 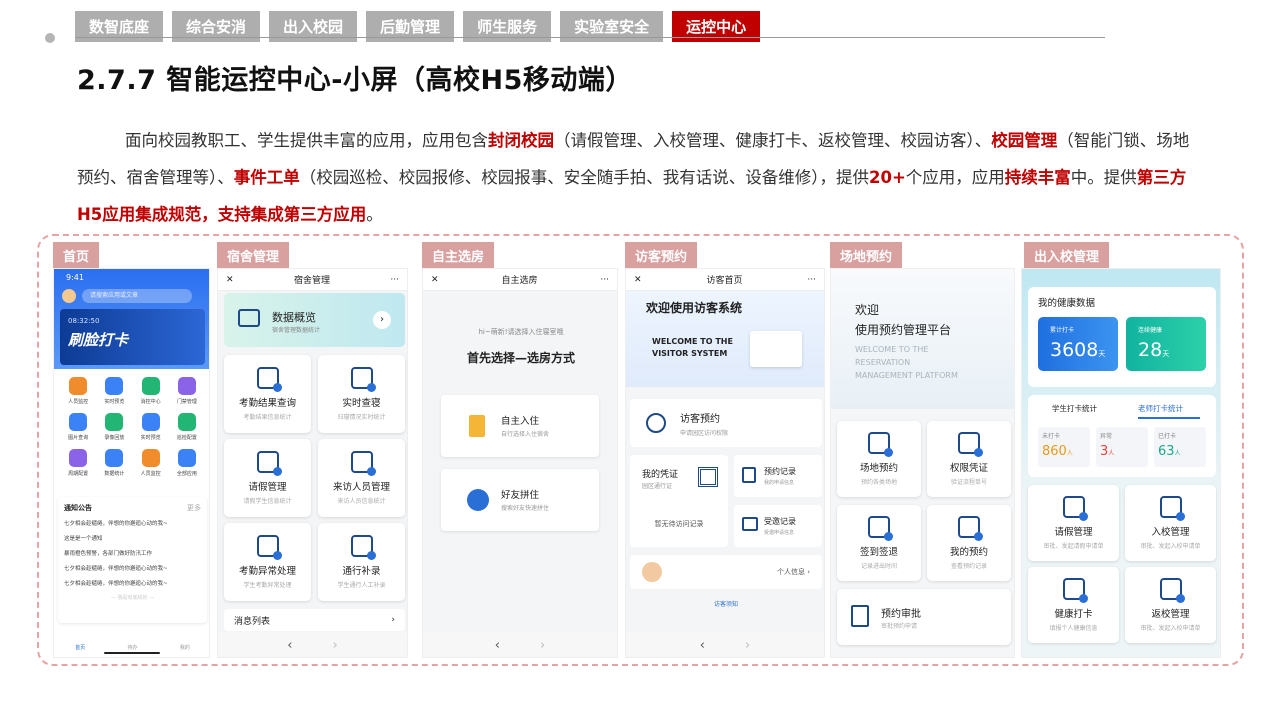 I want to click on search-input: 请搜索应用或文章, so click(x=137, y=296).